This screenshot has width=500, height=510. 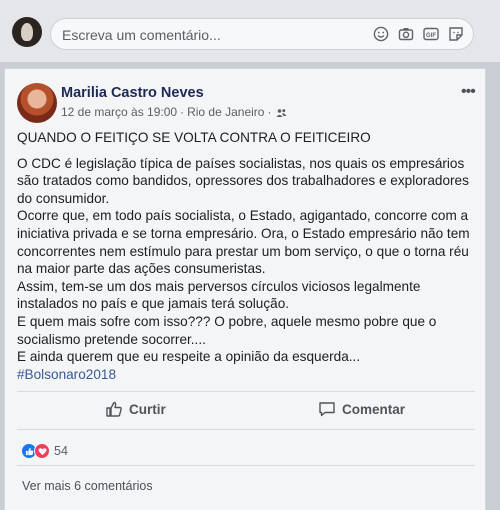 What do you see at coordinates (262, 34) in the screenshot?
I see `comment-input: Escreva um comentário... GIF` at bounding box center [262, 34].